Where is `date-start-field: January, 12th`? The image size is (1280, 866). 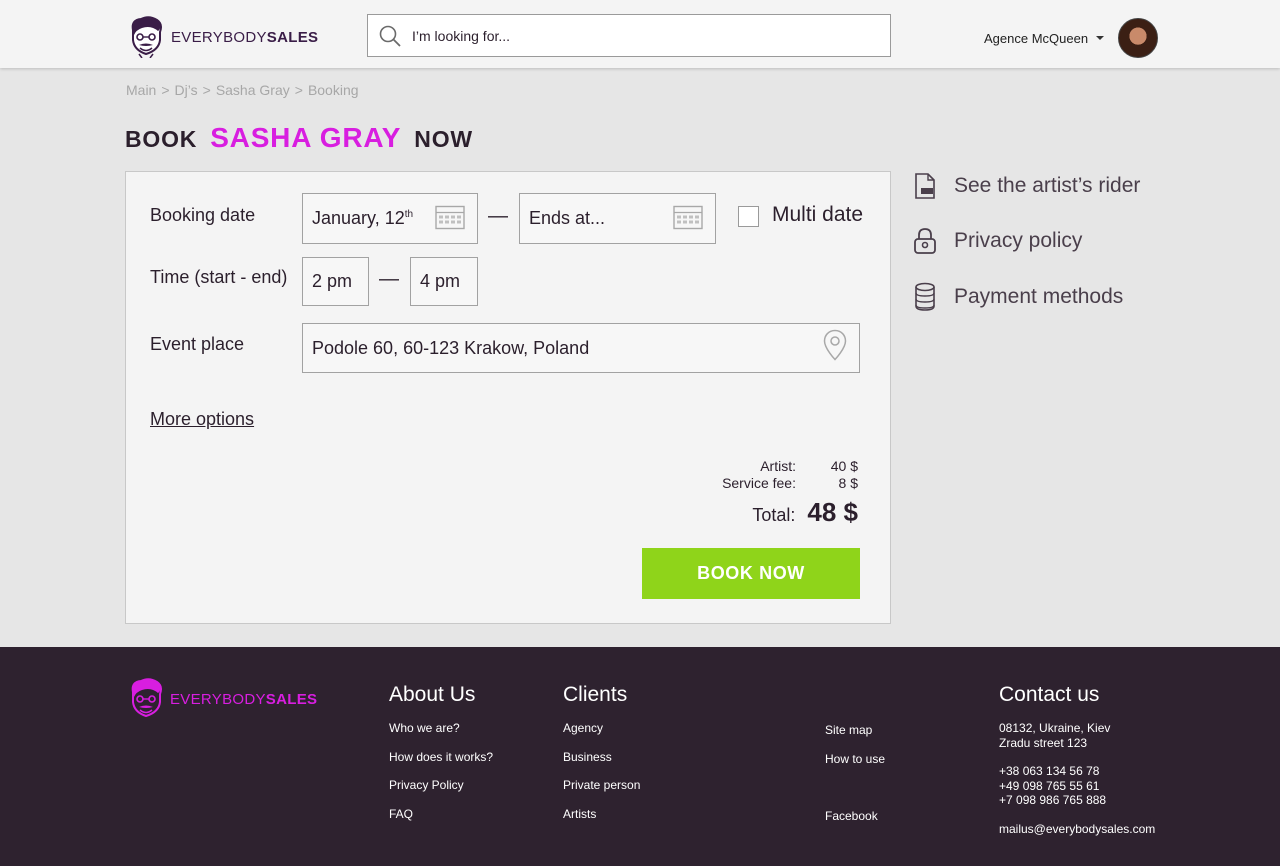 date-start-field: January, 12th is located at coordinates (390, 218).